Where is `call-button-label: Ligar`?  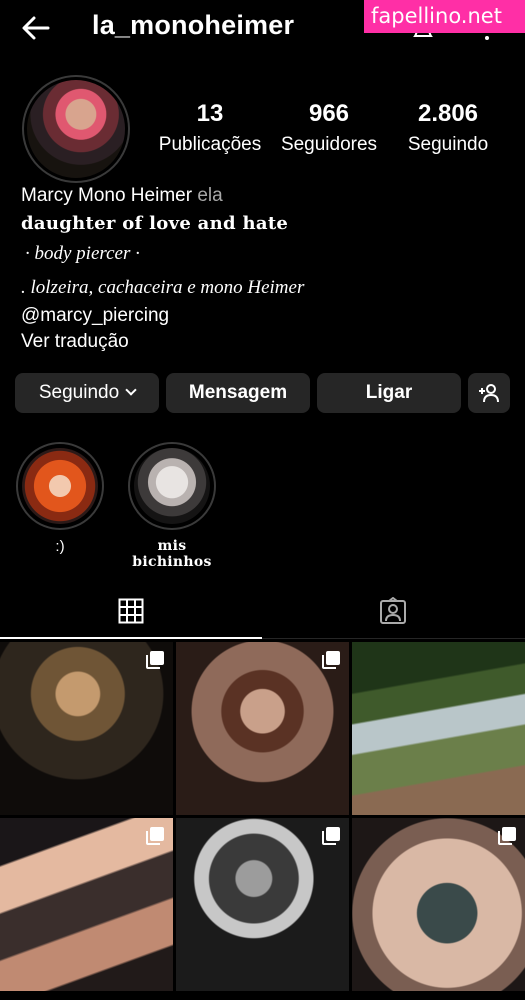 call-button-label: Ligar is located at coordinates (389, 392).